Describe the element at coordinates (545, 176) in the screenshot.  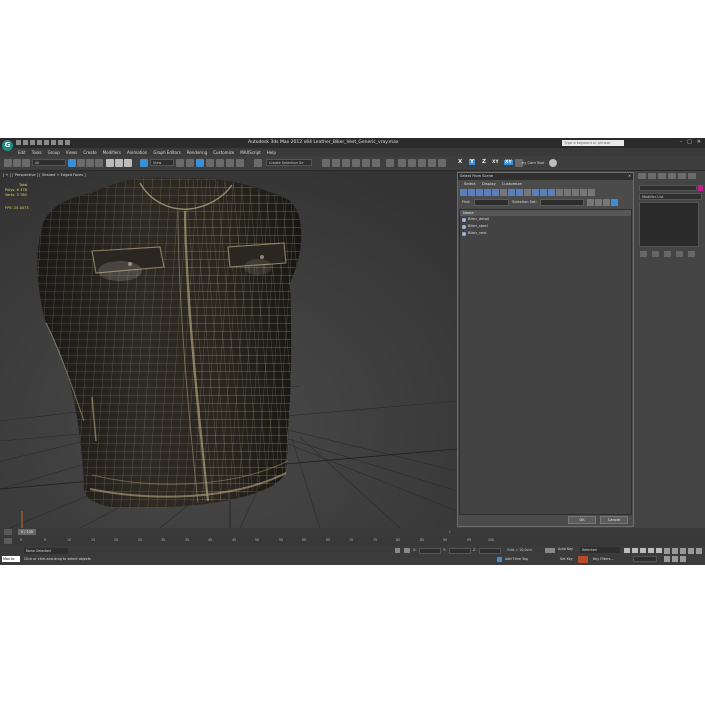
I see `dialog-title-bar: Select From Scene ✕` at that location.